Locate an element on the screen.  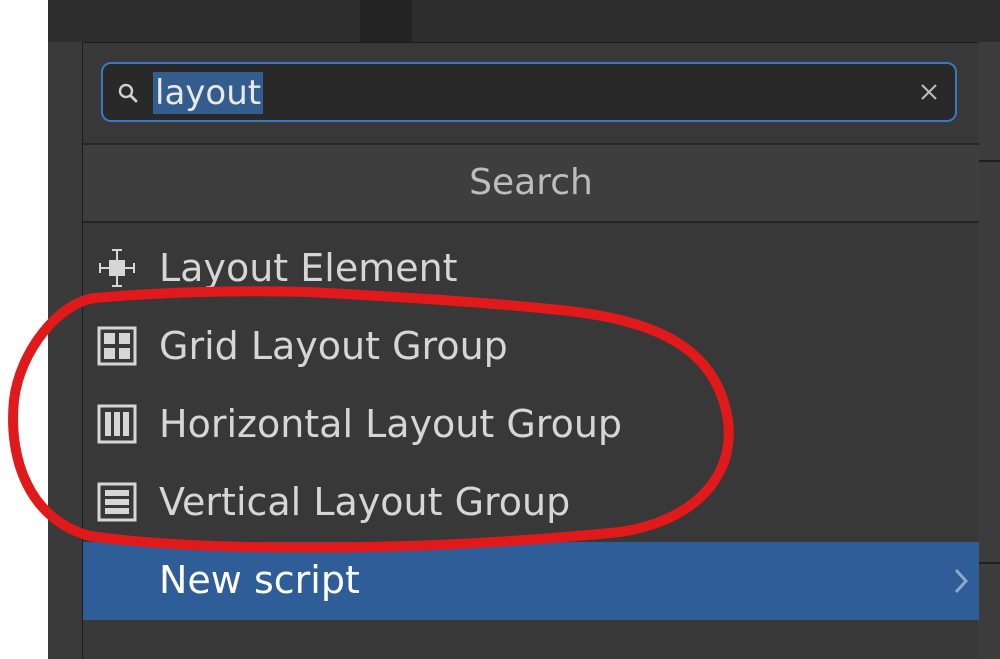
vertical-layout-icon is located at coordinates (117, 502).